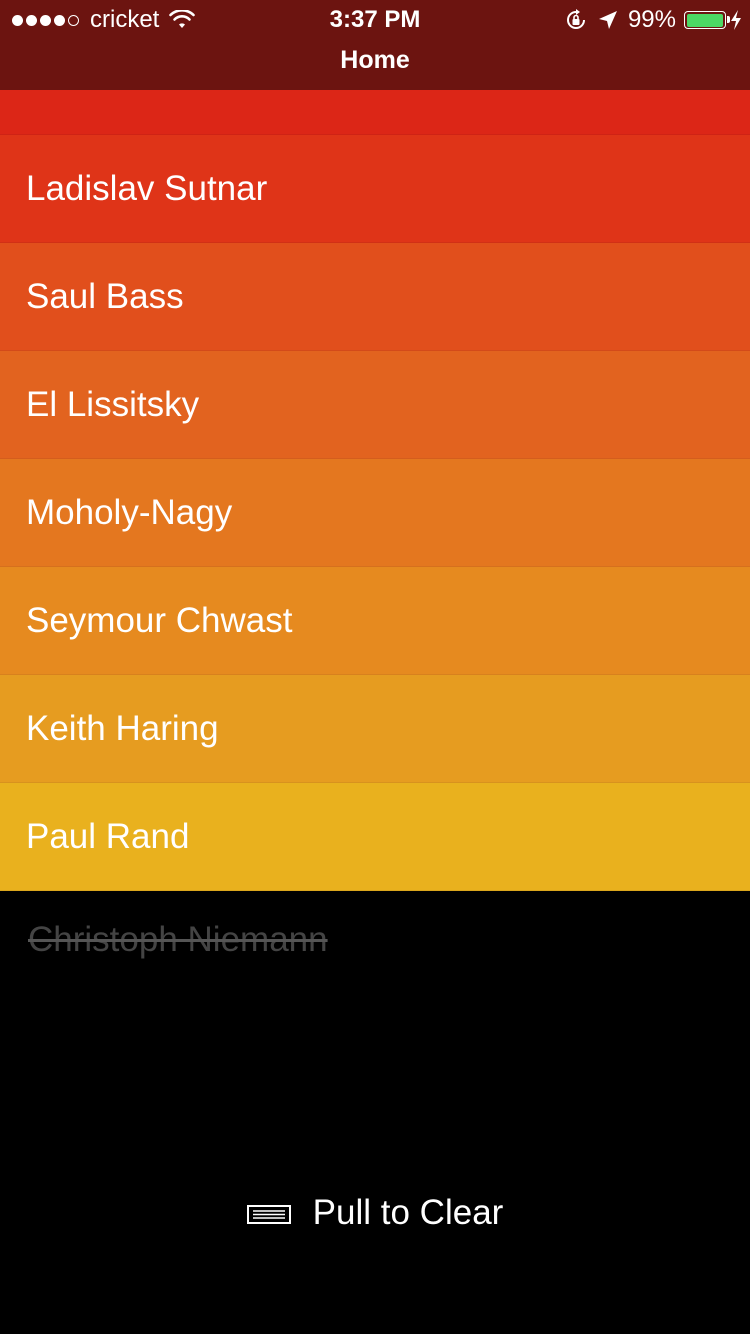 This screenshot has width=750, height=1334. What do you see at coordinates (108, 836) in the screenshot?
I see `list-item-label: Paul Rand` at bounding box center [108, 836].